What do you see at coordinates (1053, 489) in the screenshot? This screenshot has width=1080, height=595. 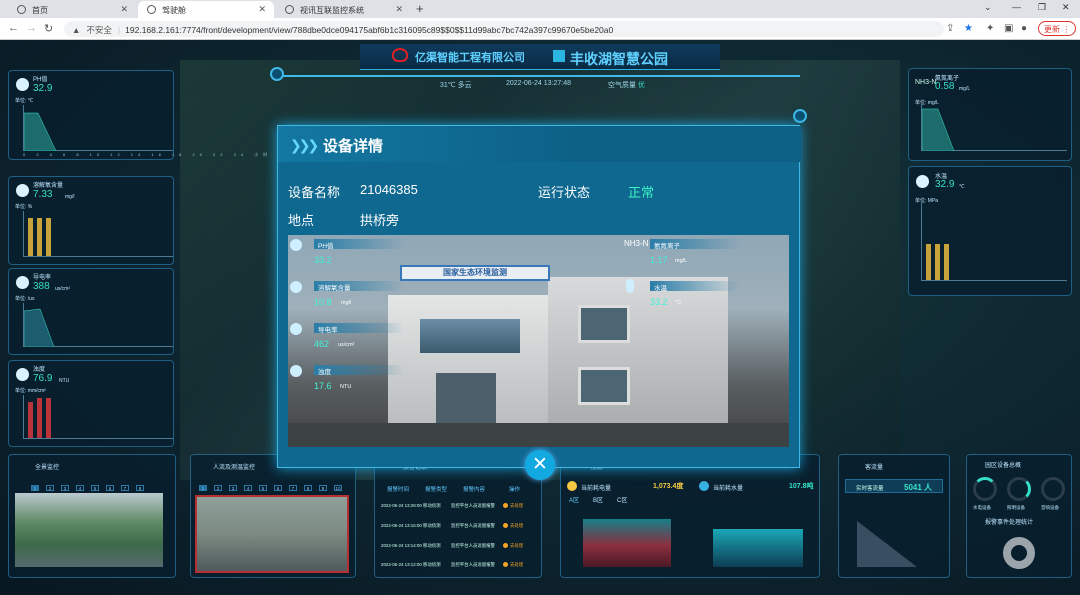 I see `audio-gauge` at bounding box center [1053, 489].